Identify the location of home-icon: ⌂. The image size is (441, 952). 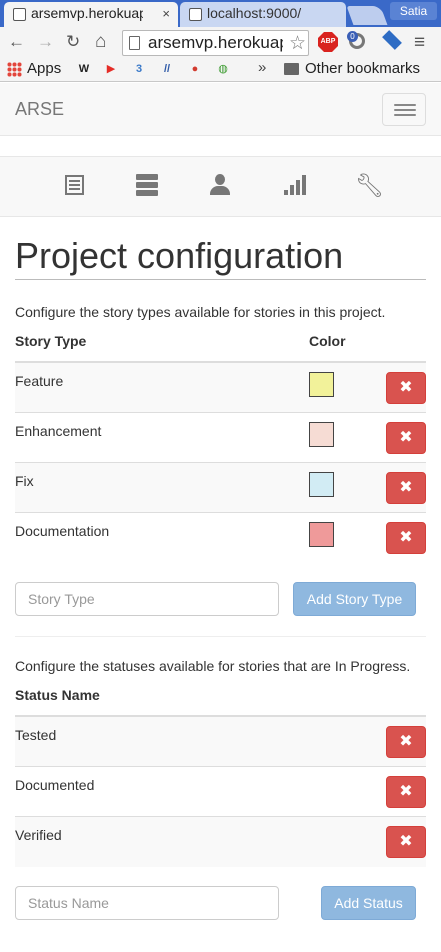
(100, 41).